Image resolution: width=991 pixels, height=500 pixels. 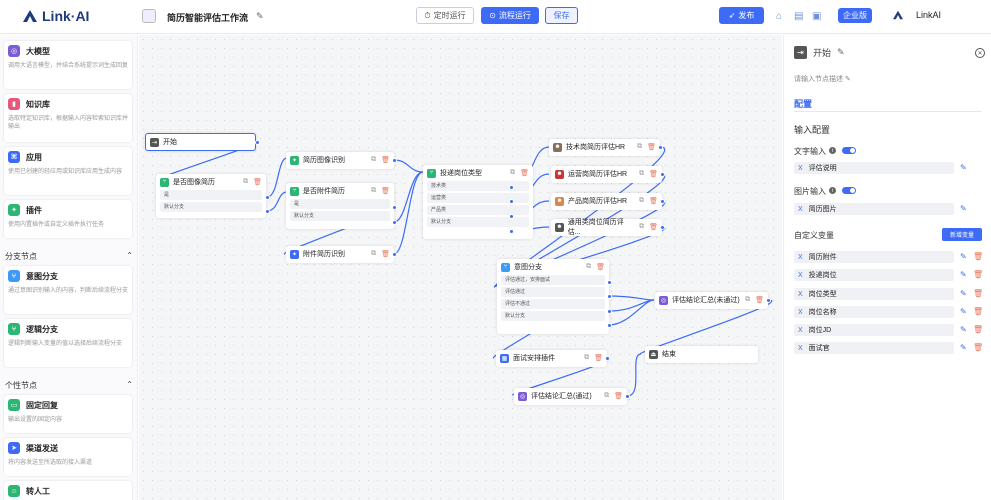 I want to click on add-variable-button: 新增变量, so click(x=962, y=234).